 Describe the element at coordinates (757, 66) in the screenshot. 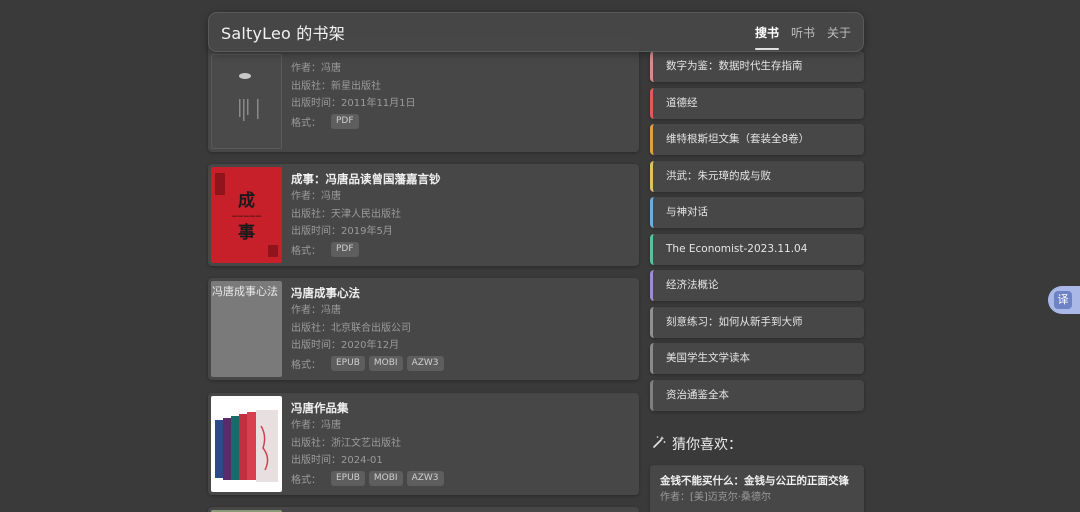

I see `rank-item: 数字为鉴：数据时代生存指南` at that location.